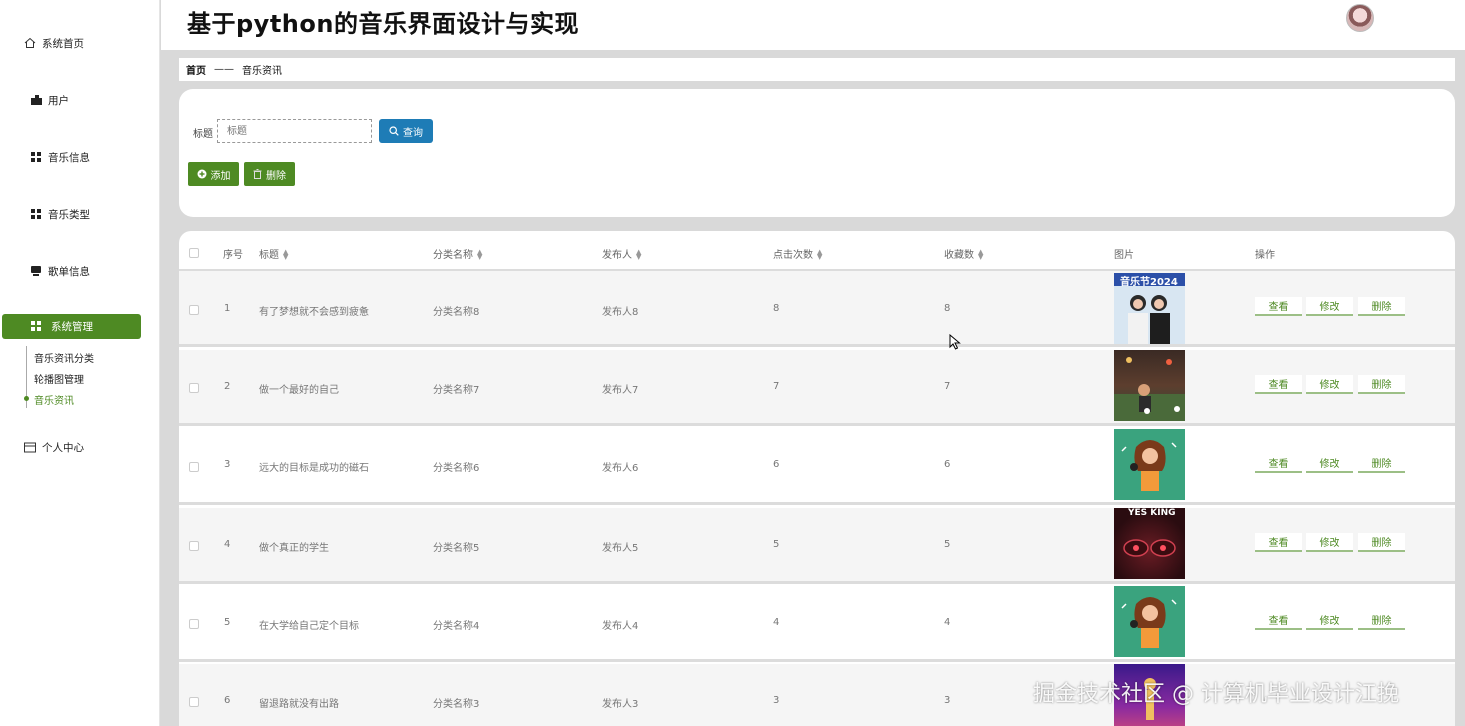 The width and height of the screenshot is (1465, 726). I want to click on page-title: 基于python的音乐界面设计与实现, so click(383, 24).